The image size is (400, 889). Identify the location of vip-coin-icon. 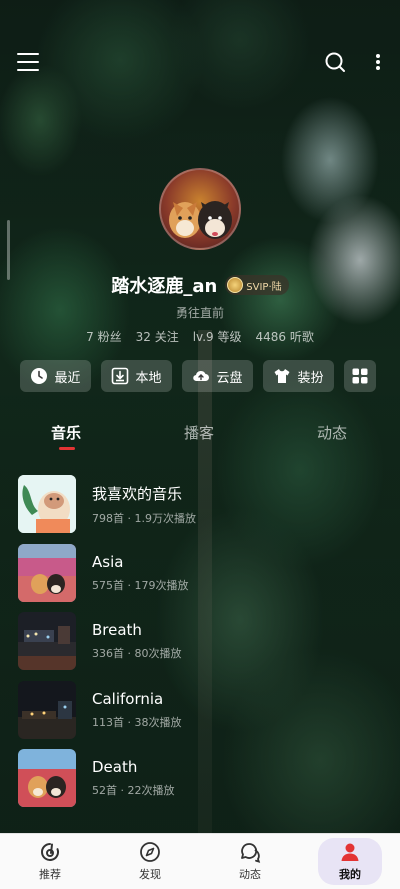
(235, 285).